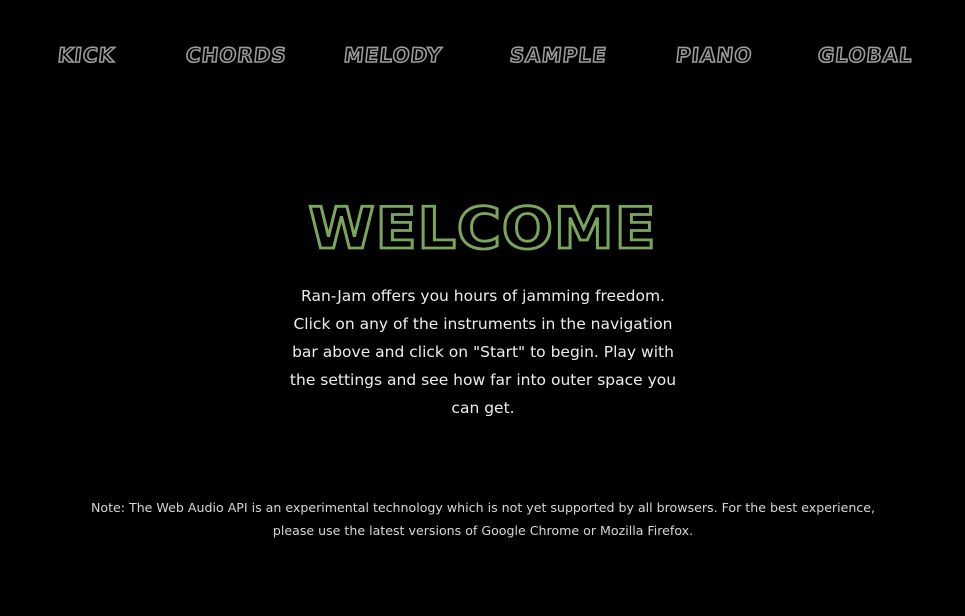 Image resolution: width=965 pixels, height=616 pixels. Describe the element at coordinates (86, 55) in the screenshot. I see `nav-item-kick: KICK` at that location.